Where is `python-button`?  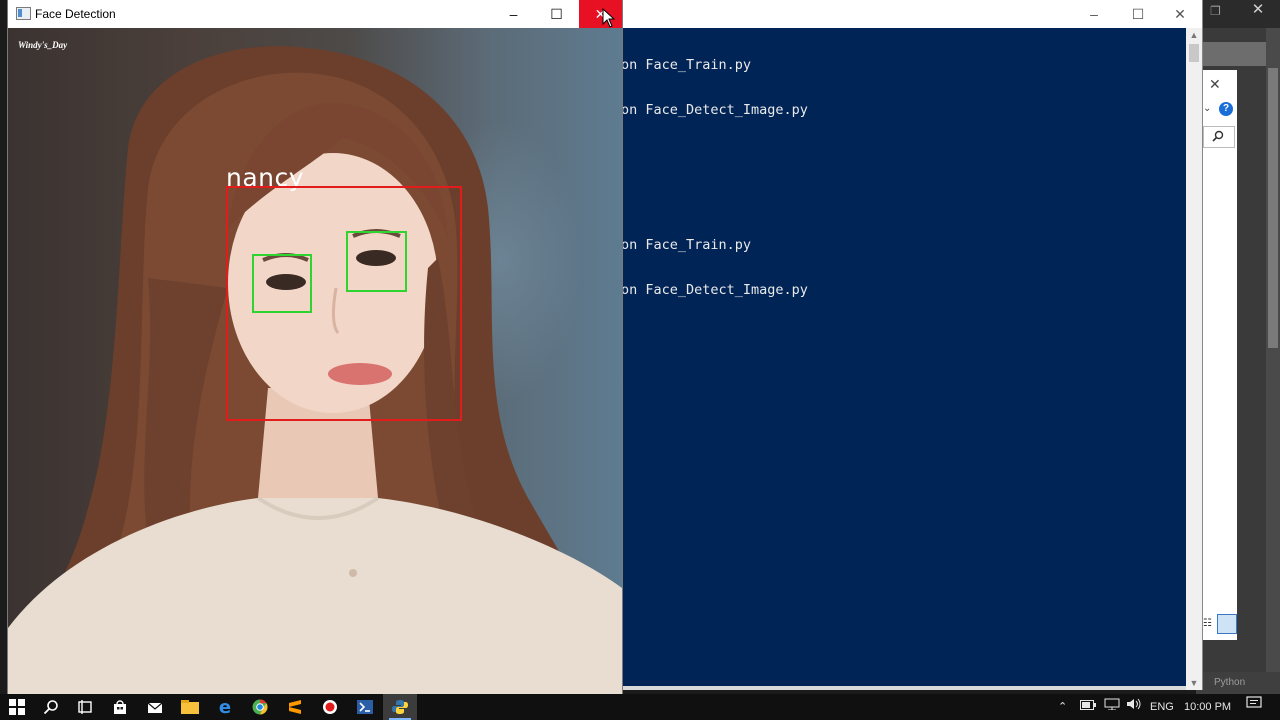
python-button is located at coordinates (400, 707).